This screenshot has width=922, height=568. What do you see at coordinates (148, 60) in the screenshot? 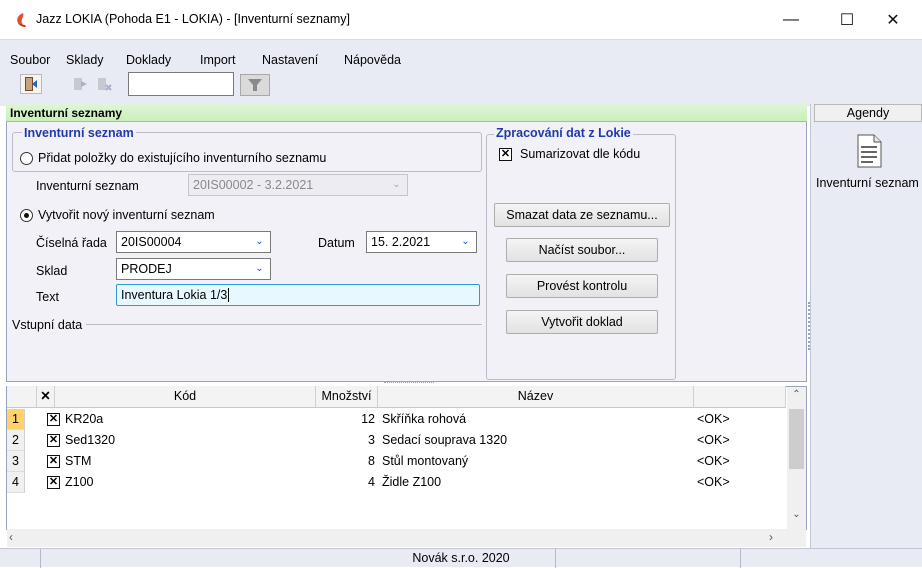
I see `menu-doklady: Doklady` at bounding box center [148, 60].